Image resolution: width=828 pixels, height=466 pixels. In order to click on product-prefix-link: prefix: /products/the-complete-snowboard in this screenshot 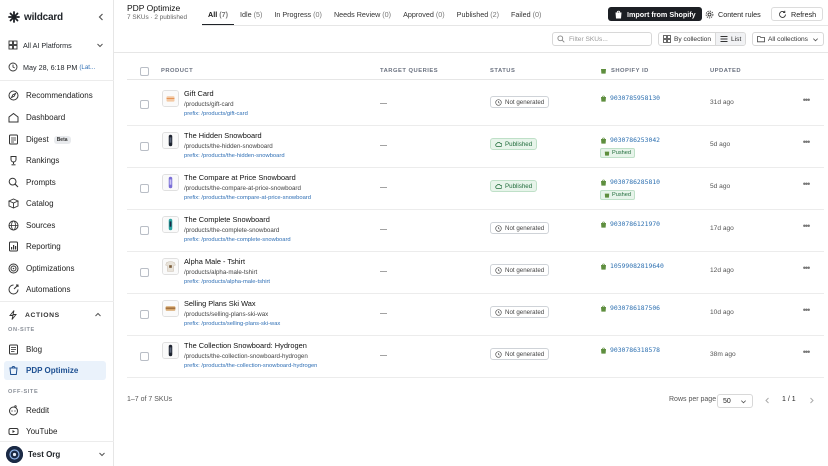, I will do `click(237, 240)`.